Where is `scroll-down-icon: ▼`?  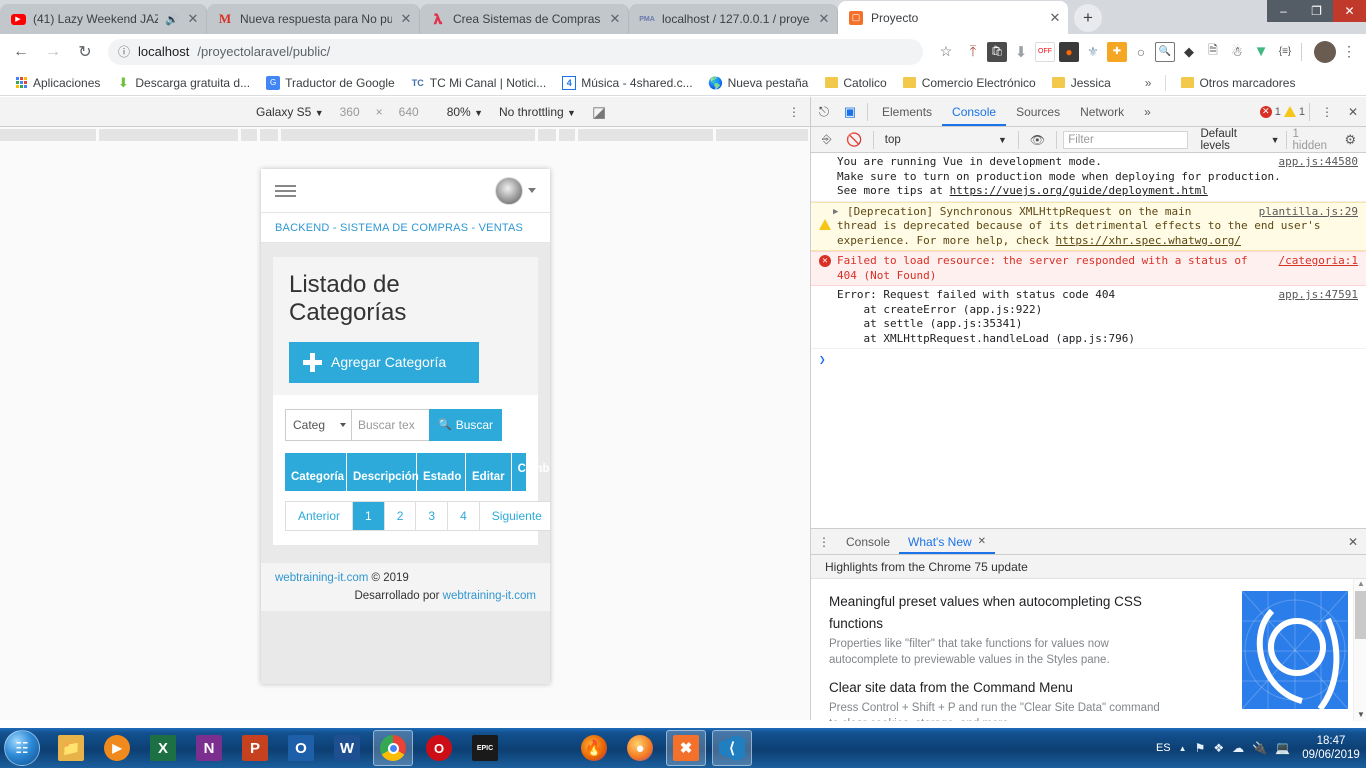
scroll-down-icon: ▼ is located at coordinates (1361, 714).